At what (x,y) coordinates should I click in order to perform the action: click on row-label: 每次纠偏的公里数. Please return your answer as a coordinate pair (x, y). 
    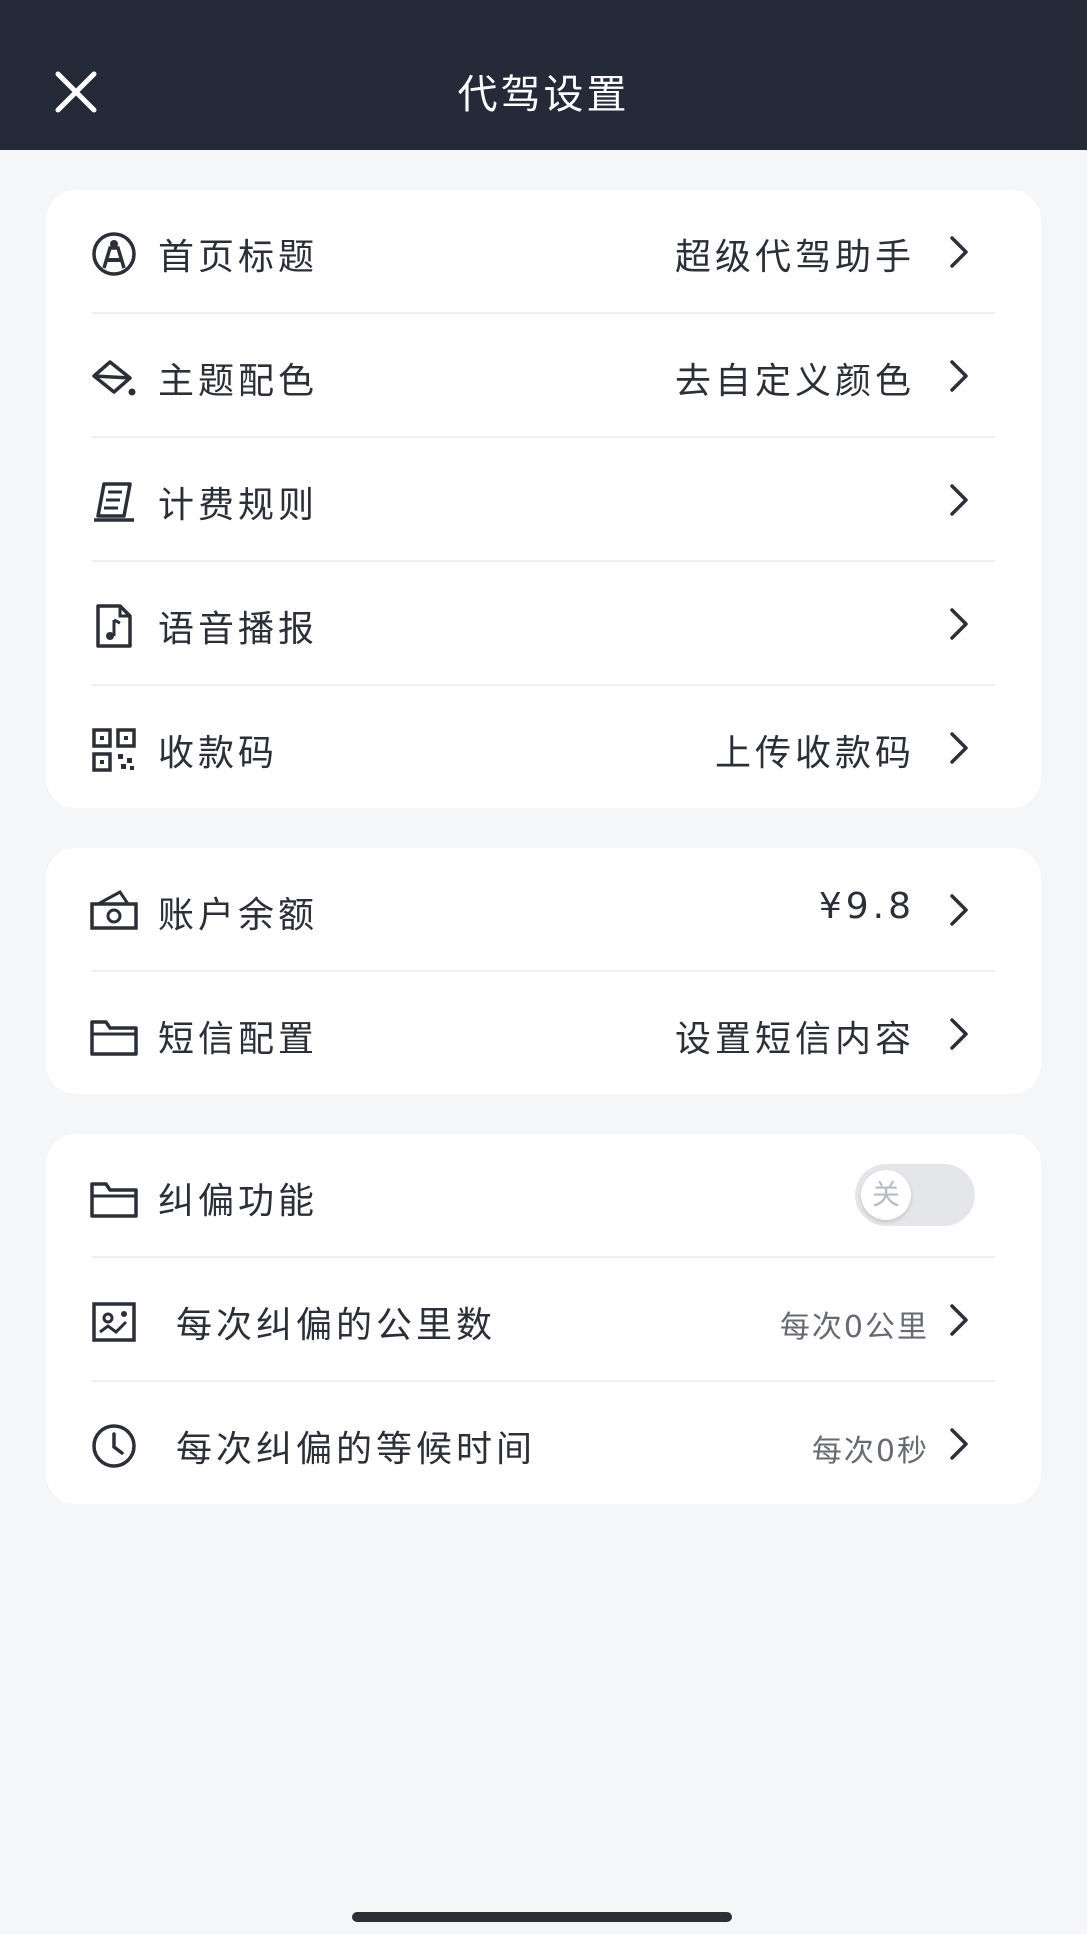
    Looking at the image, I should click on (336, 1325).